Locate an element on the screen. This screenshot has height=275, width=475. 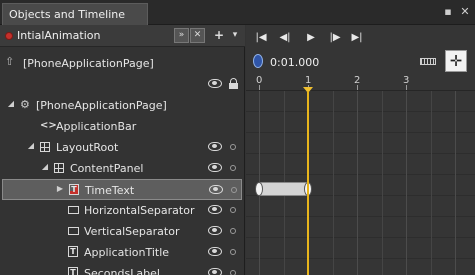
storyboard-menu-button: ▾ is located at coordinates (235, 35).